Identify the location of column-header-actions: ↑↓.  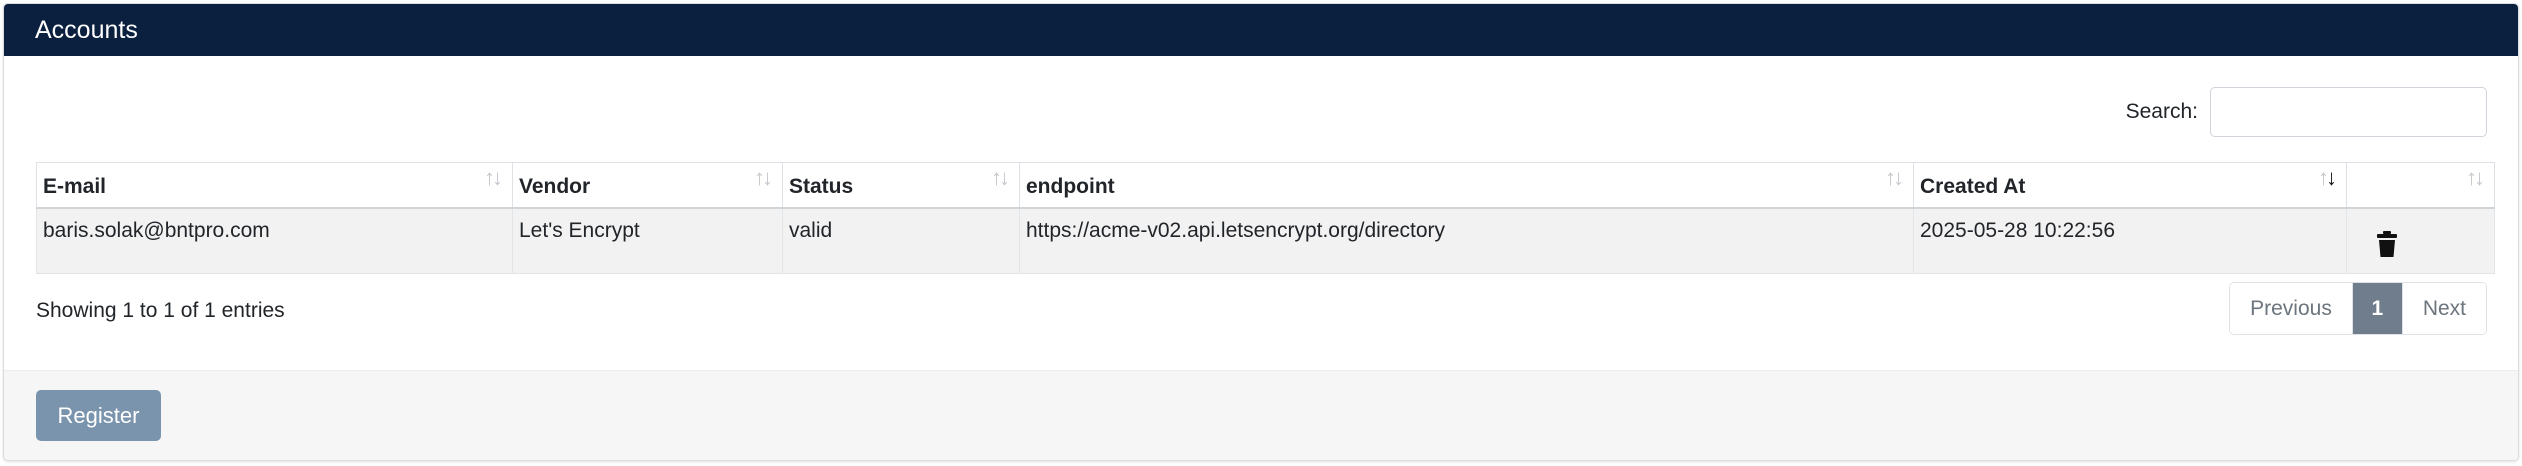
(2420, 185).